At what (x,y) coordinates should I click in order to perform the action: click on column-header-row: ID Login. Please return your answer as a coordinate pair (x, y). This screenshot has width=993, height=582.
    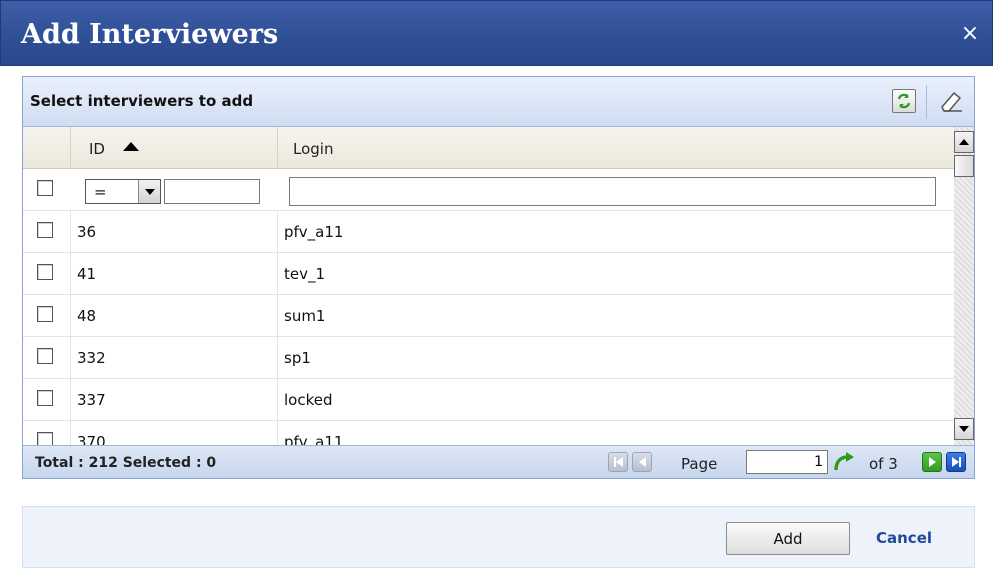
    Looking at the image, I should click on (488, 148).